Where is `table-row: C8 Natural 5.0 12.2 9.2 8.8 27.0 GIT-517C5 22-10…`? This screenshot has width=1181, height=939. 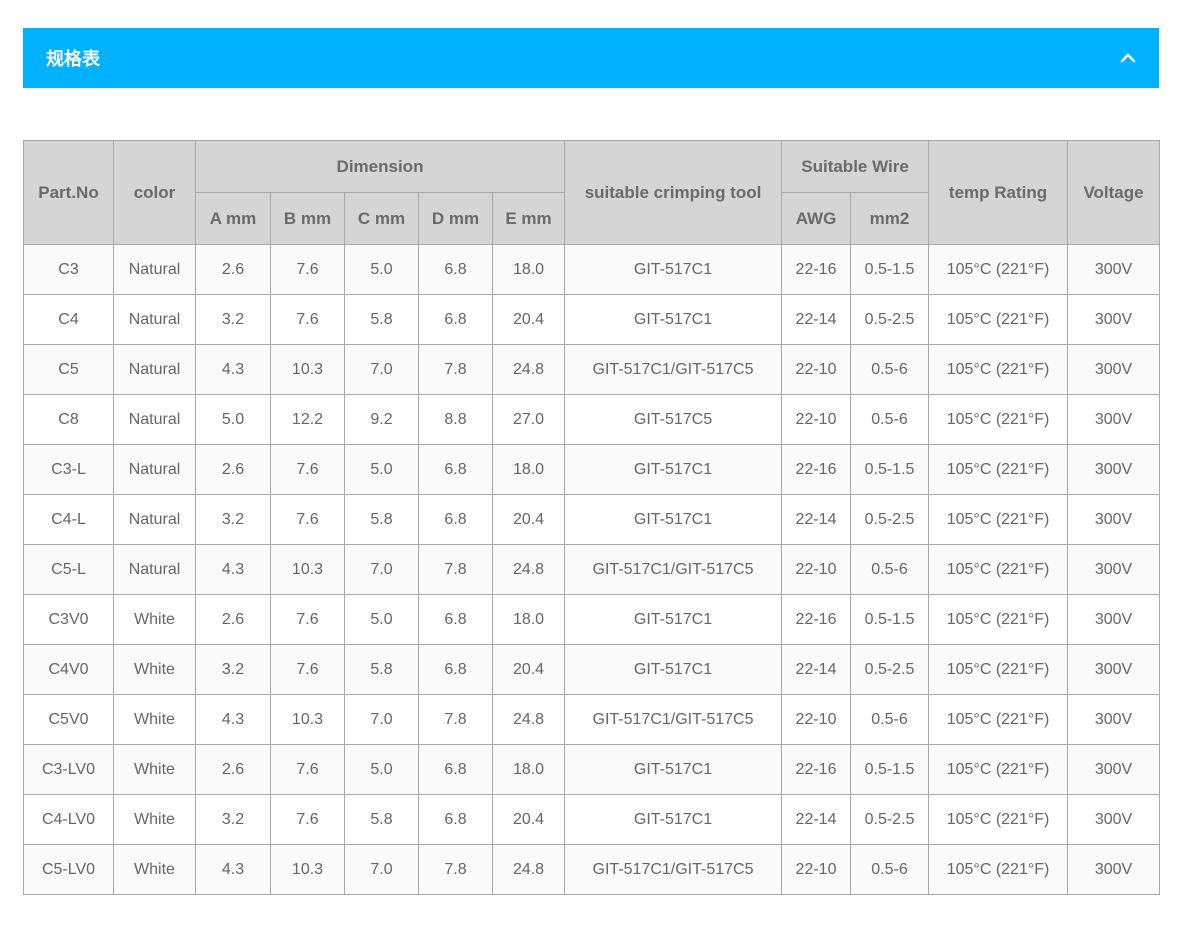 table-row: C8 Natural 5.0 12.2 9.2 8.8 27.0 GIT-517C5 22-10… is located at coordinates (592, 419).